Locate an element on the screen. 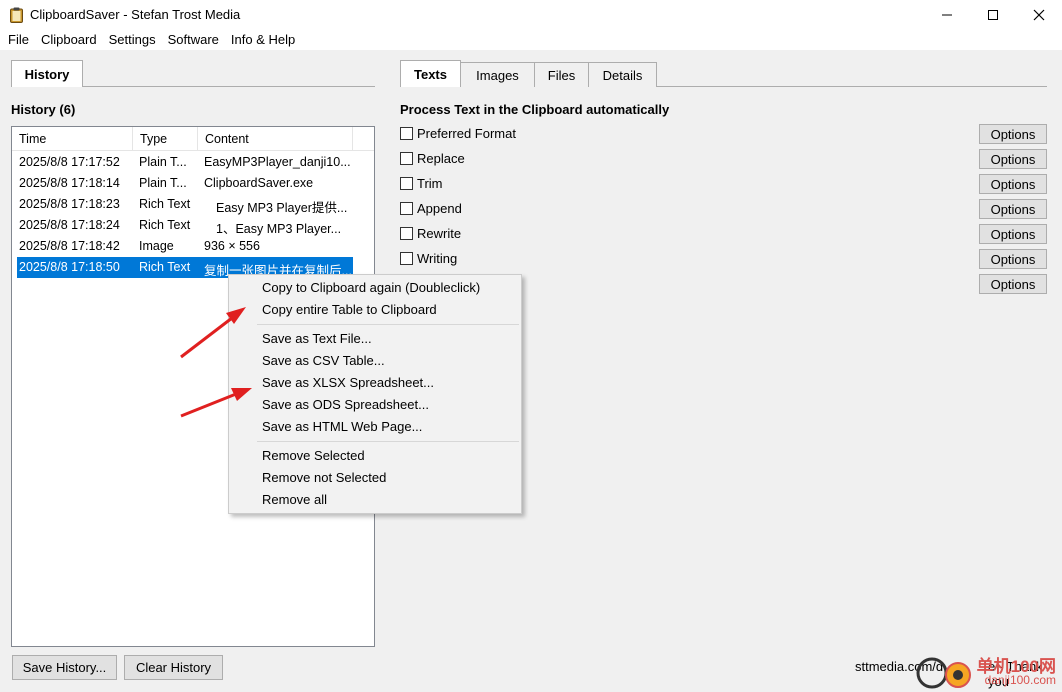 Image resolution: width=1062 pixels, height=692 pixels. watermark-url: danji100.com is located at coordinates (1020, 680).